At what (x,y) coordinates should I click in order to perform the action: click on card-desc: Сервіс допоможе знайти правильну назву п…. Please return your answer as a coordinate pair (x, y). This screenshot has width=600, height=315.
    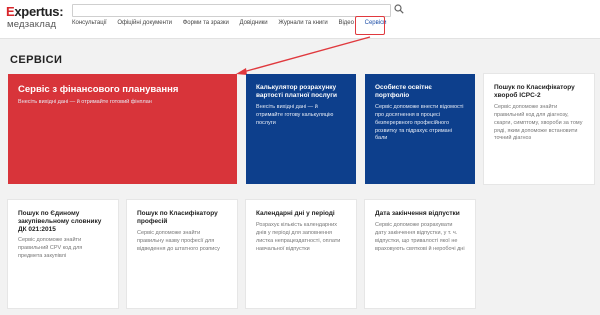
    Looking at the image, I should click on (178, 240).